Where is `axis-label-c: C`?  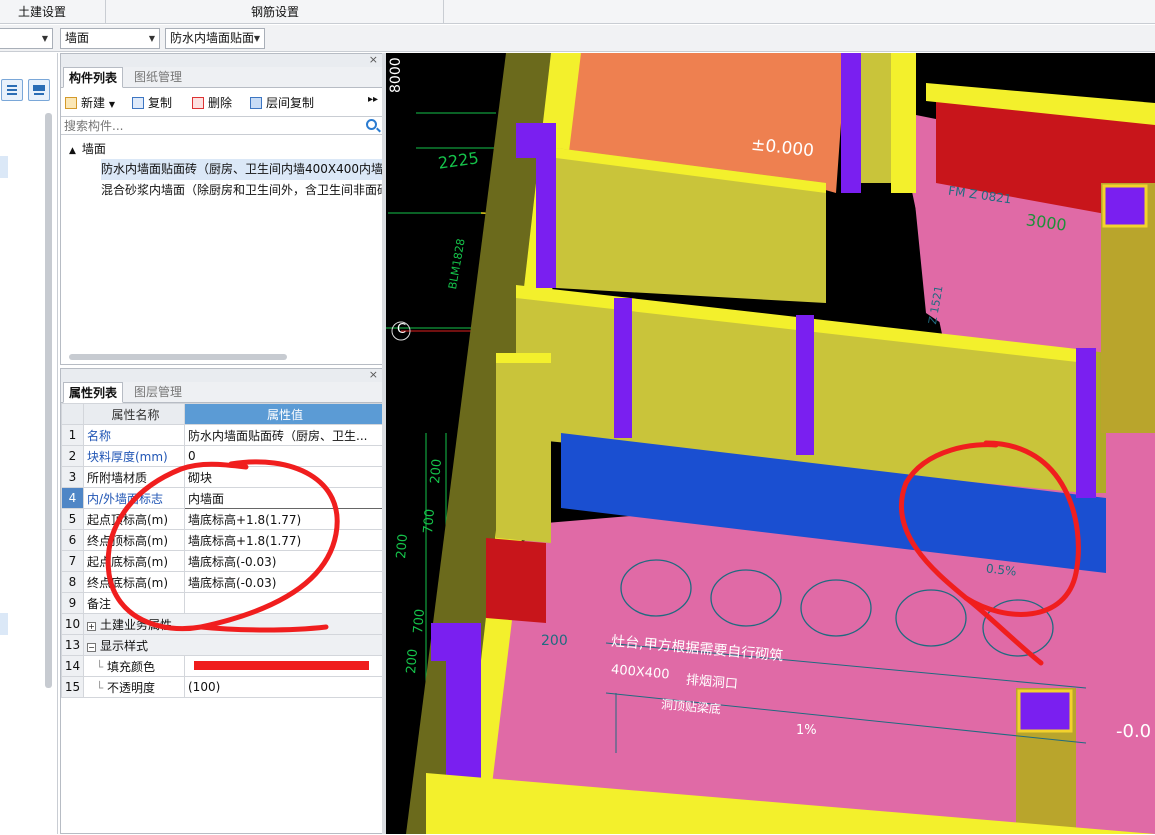
axis-label-c: C is located at coordinates (402, 329).